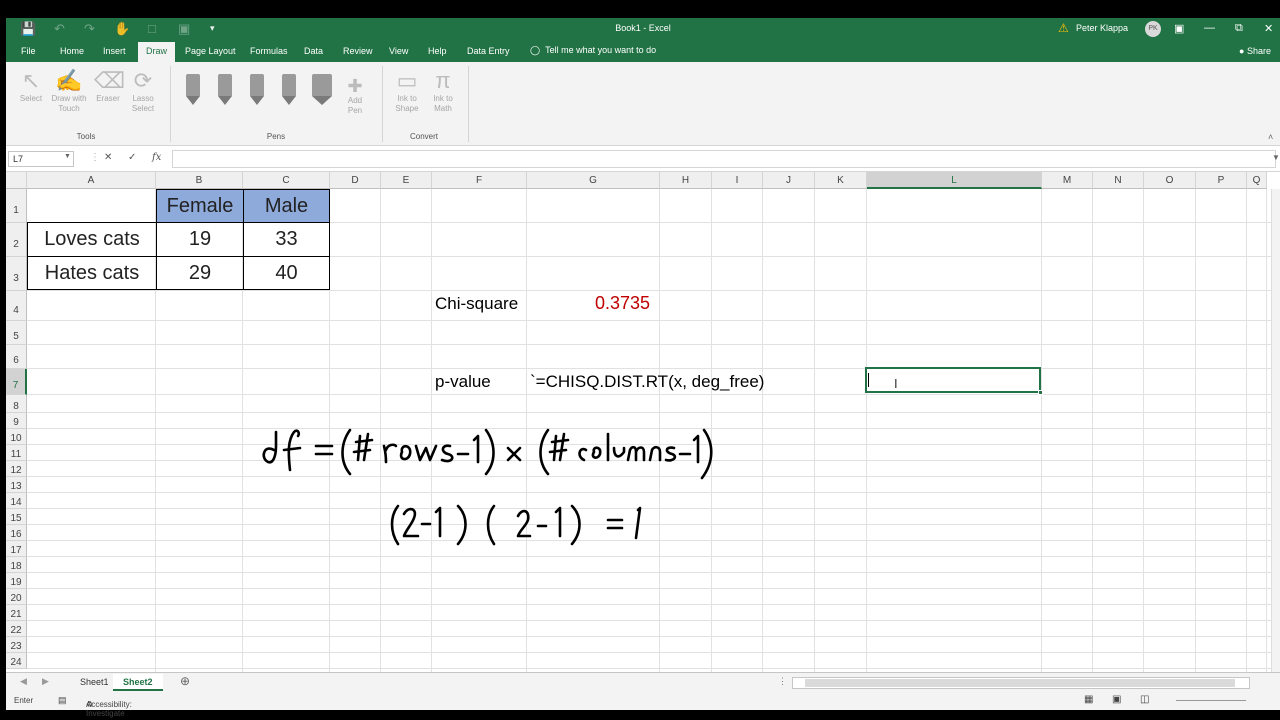  Describe the element at coordinates (407, 91) in the screenshot. I see `ink-to-shape-button: ▭ Ink to Shape` at that location.